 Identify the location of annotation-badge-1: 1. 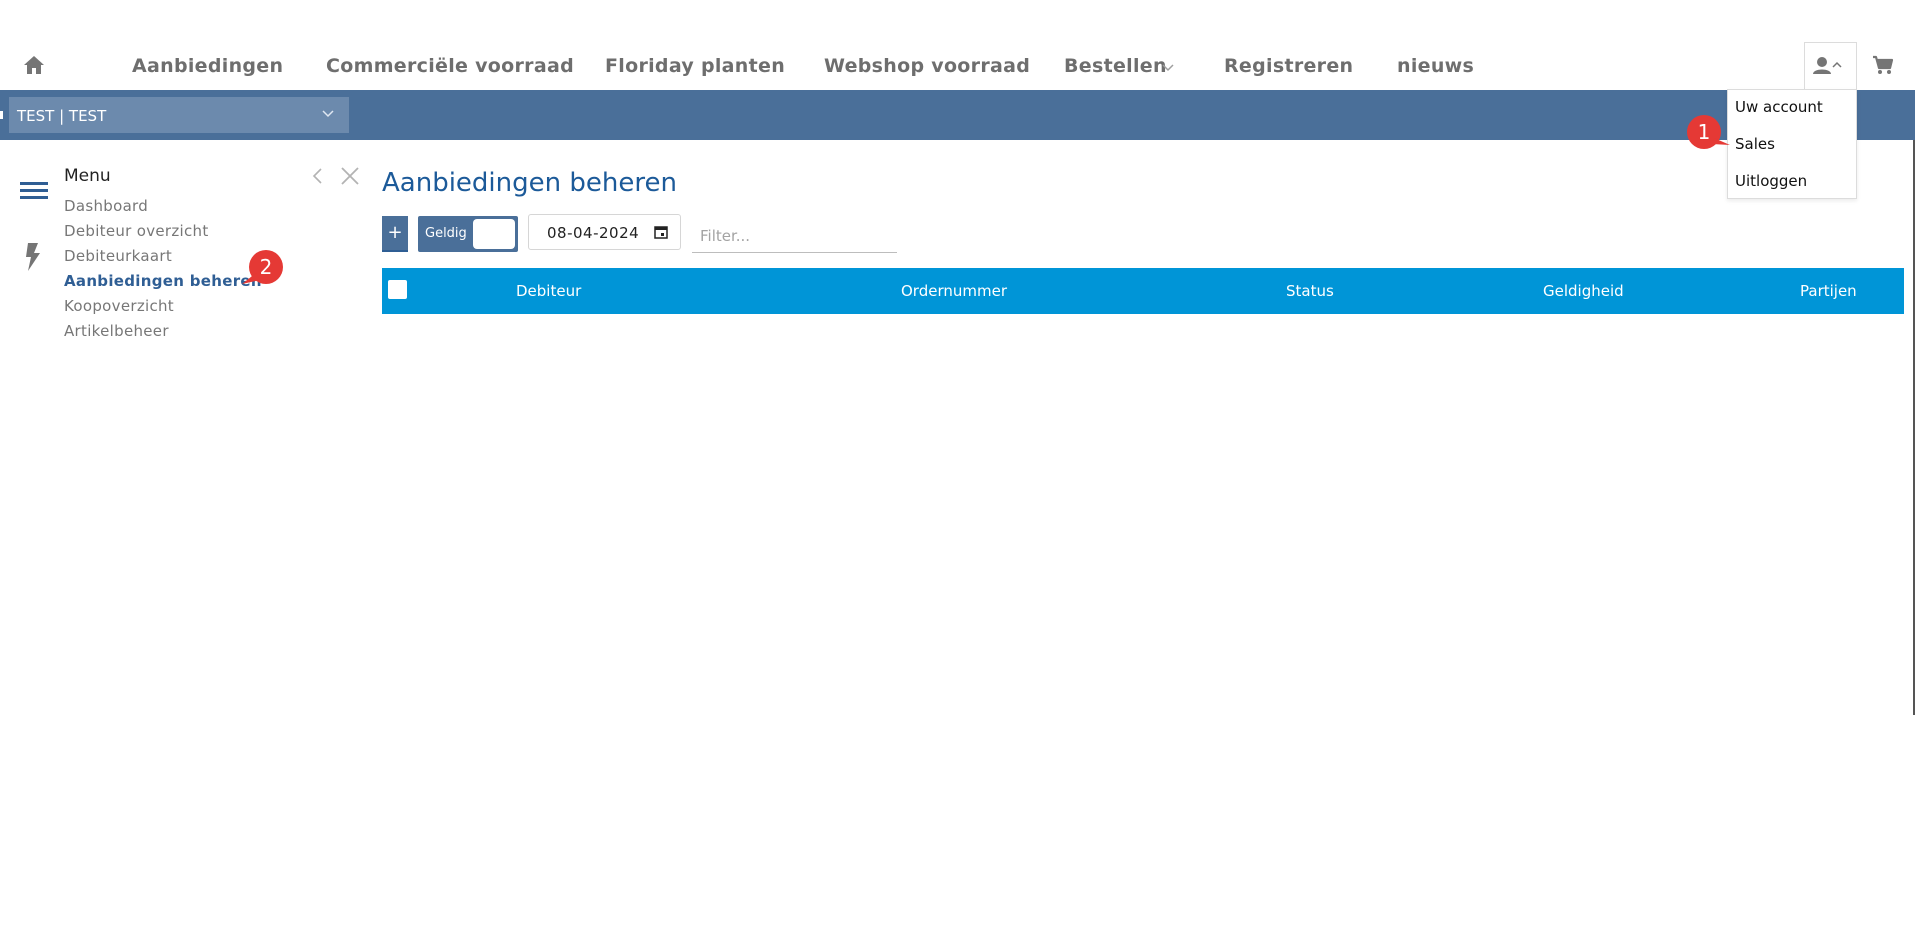
(1709, 134).